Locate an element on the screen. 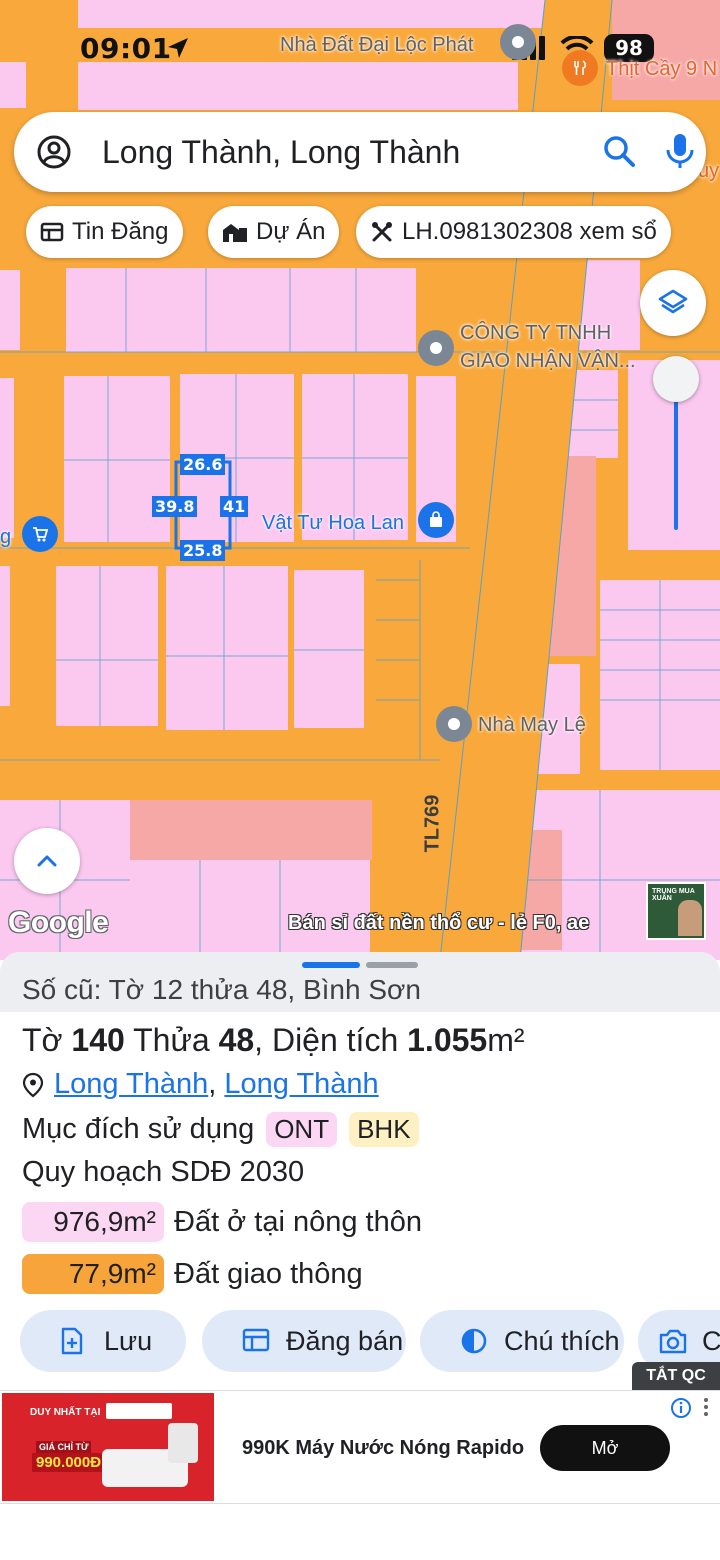 The height and width of the screenshot is (1560, 720). ad-price-label: GIÁ CHỈ TỪ is located at coordinates (64, 1447).